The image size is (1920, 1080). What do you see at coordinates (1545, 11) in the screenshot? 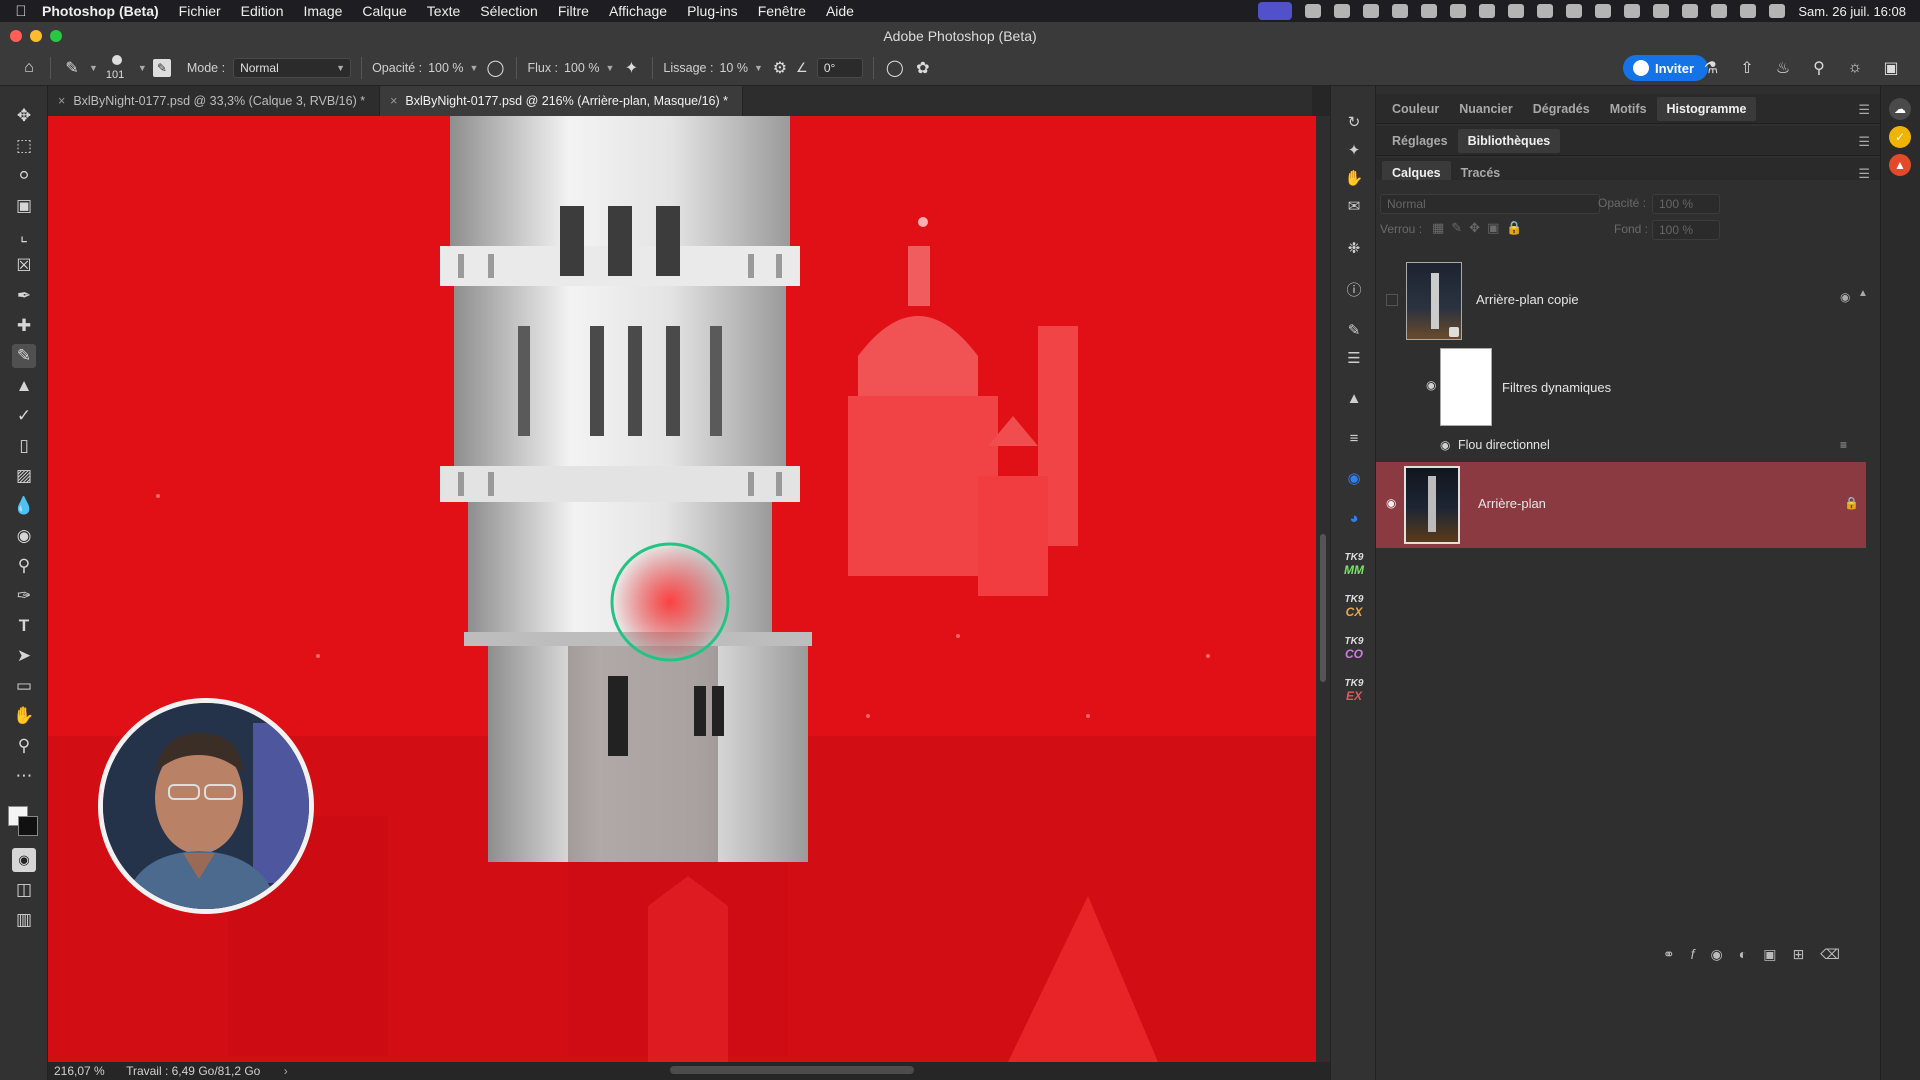
I see `clipboard-icon` at bounding box center [1545, 11].